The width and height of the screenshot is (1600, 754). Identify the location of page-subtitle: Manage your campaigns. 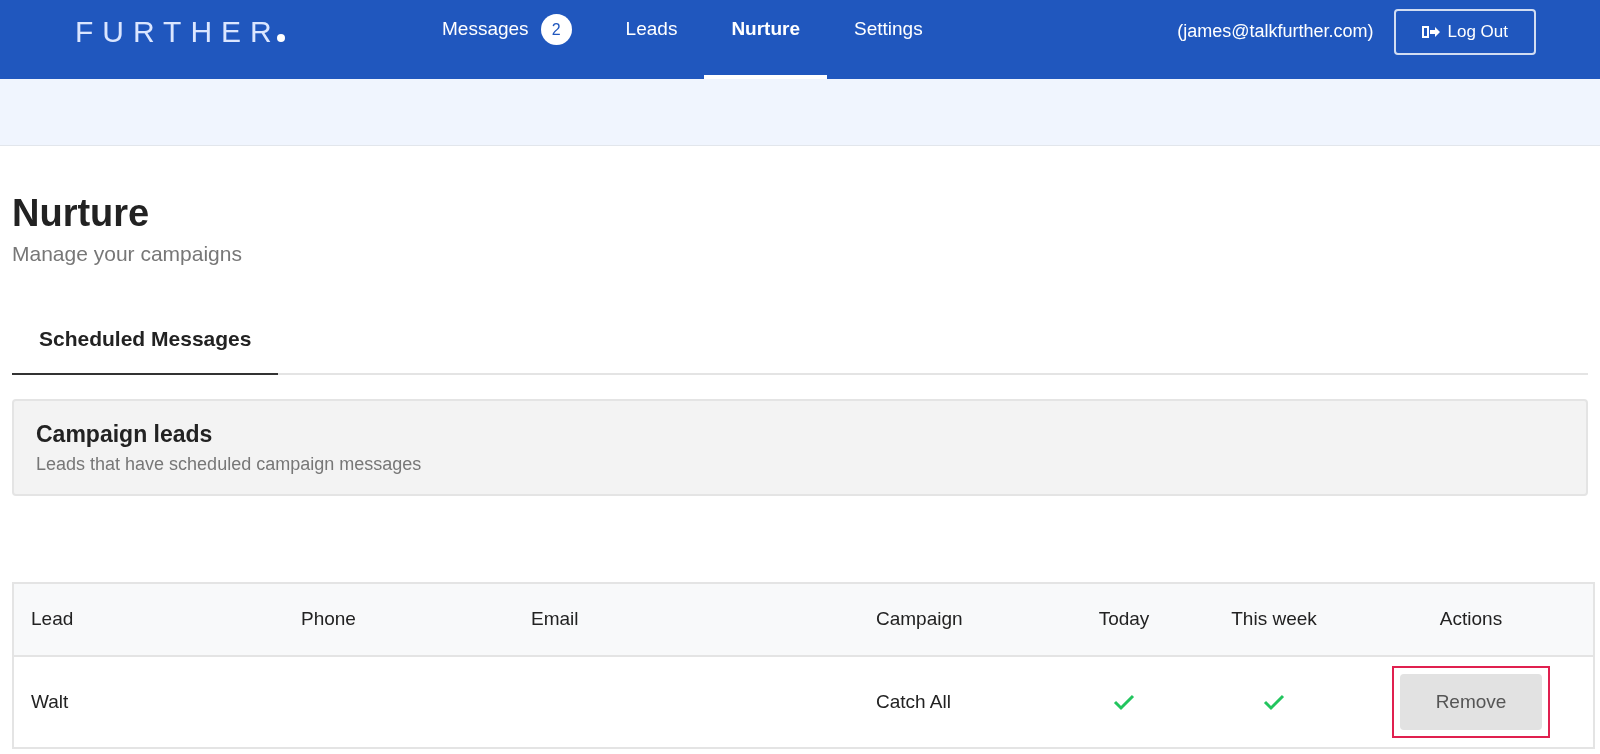
(127, 253).